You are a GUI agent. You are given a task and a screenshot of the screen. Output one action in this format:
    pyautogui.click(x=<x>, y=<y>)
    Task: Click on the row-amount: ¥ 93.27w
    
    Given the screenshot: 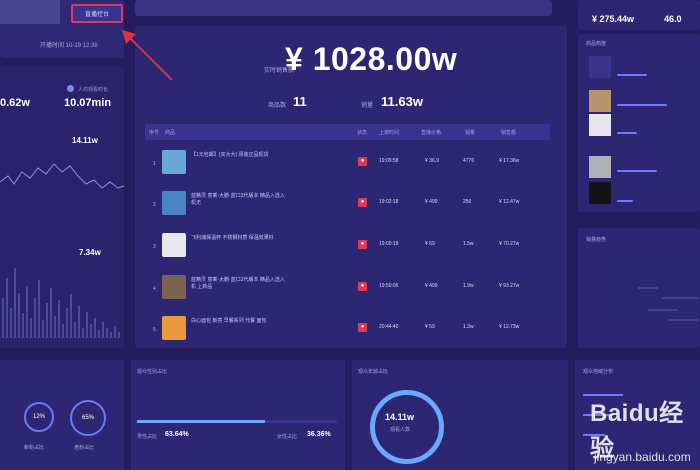 What is the action you would take?
    pyautogui.click(x=509, y=286)
    